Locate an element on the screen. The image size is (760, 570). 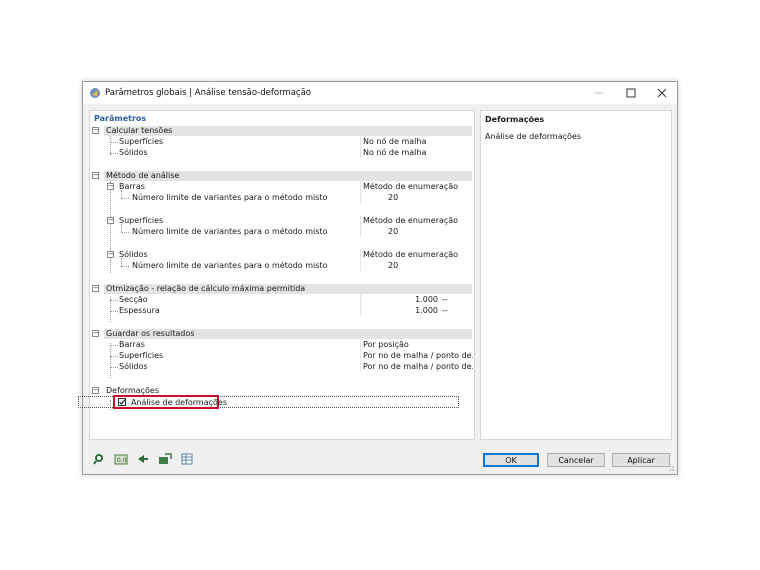
parameters-title: Parâmetros is located at coordinates (120, 118).